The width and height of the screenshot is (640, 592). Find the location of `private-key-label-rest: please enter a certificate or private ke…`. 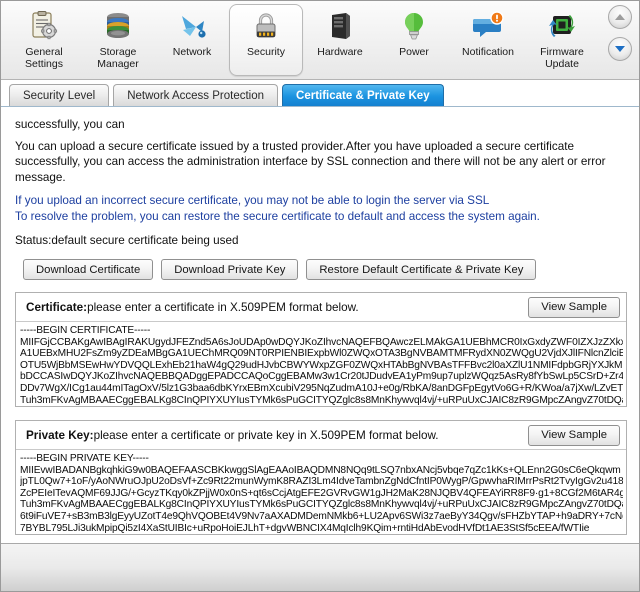

private-key-label-rest: please enter a certificate or private ke… is located at coordinates (266, 435).